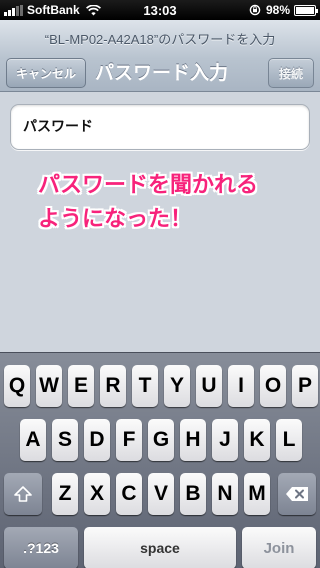 The image size is (320, 568). Describe the element at coordinates (49, 386) in the screenshot. I see `key-w: W` at that location.